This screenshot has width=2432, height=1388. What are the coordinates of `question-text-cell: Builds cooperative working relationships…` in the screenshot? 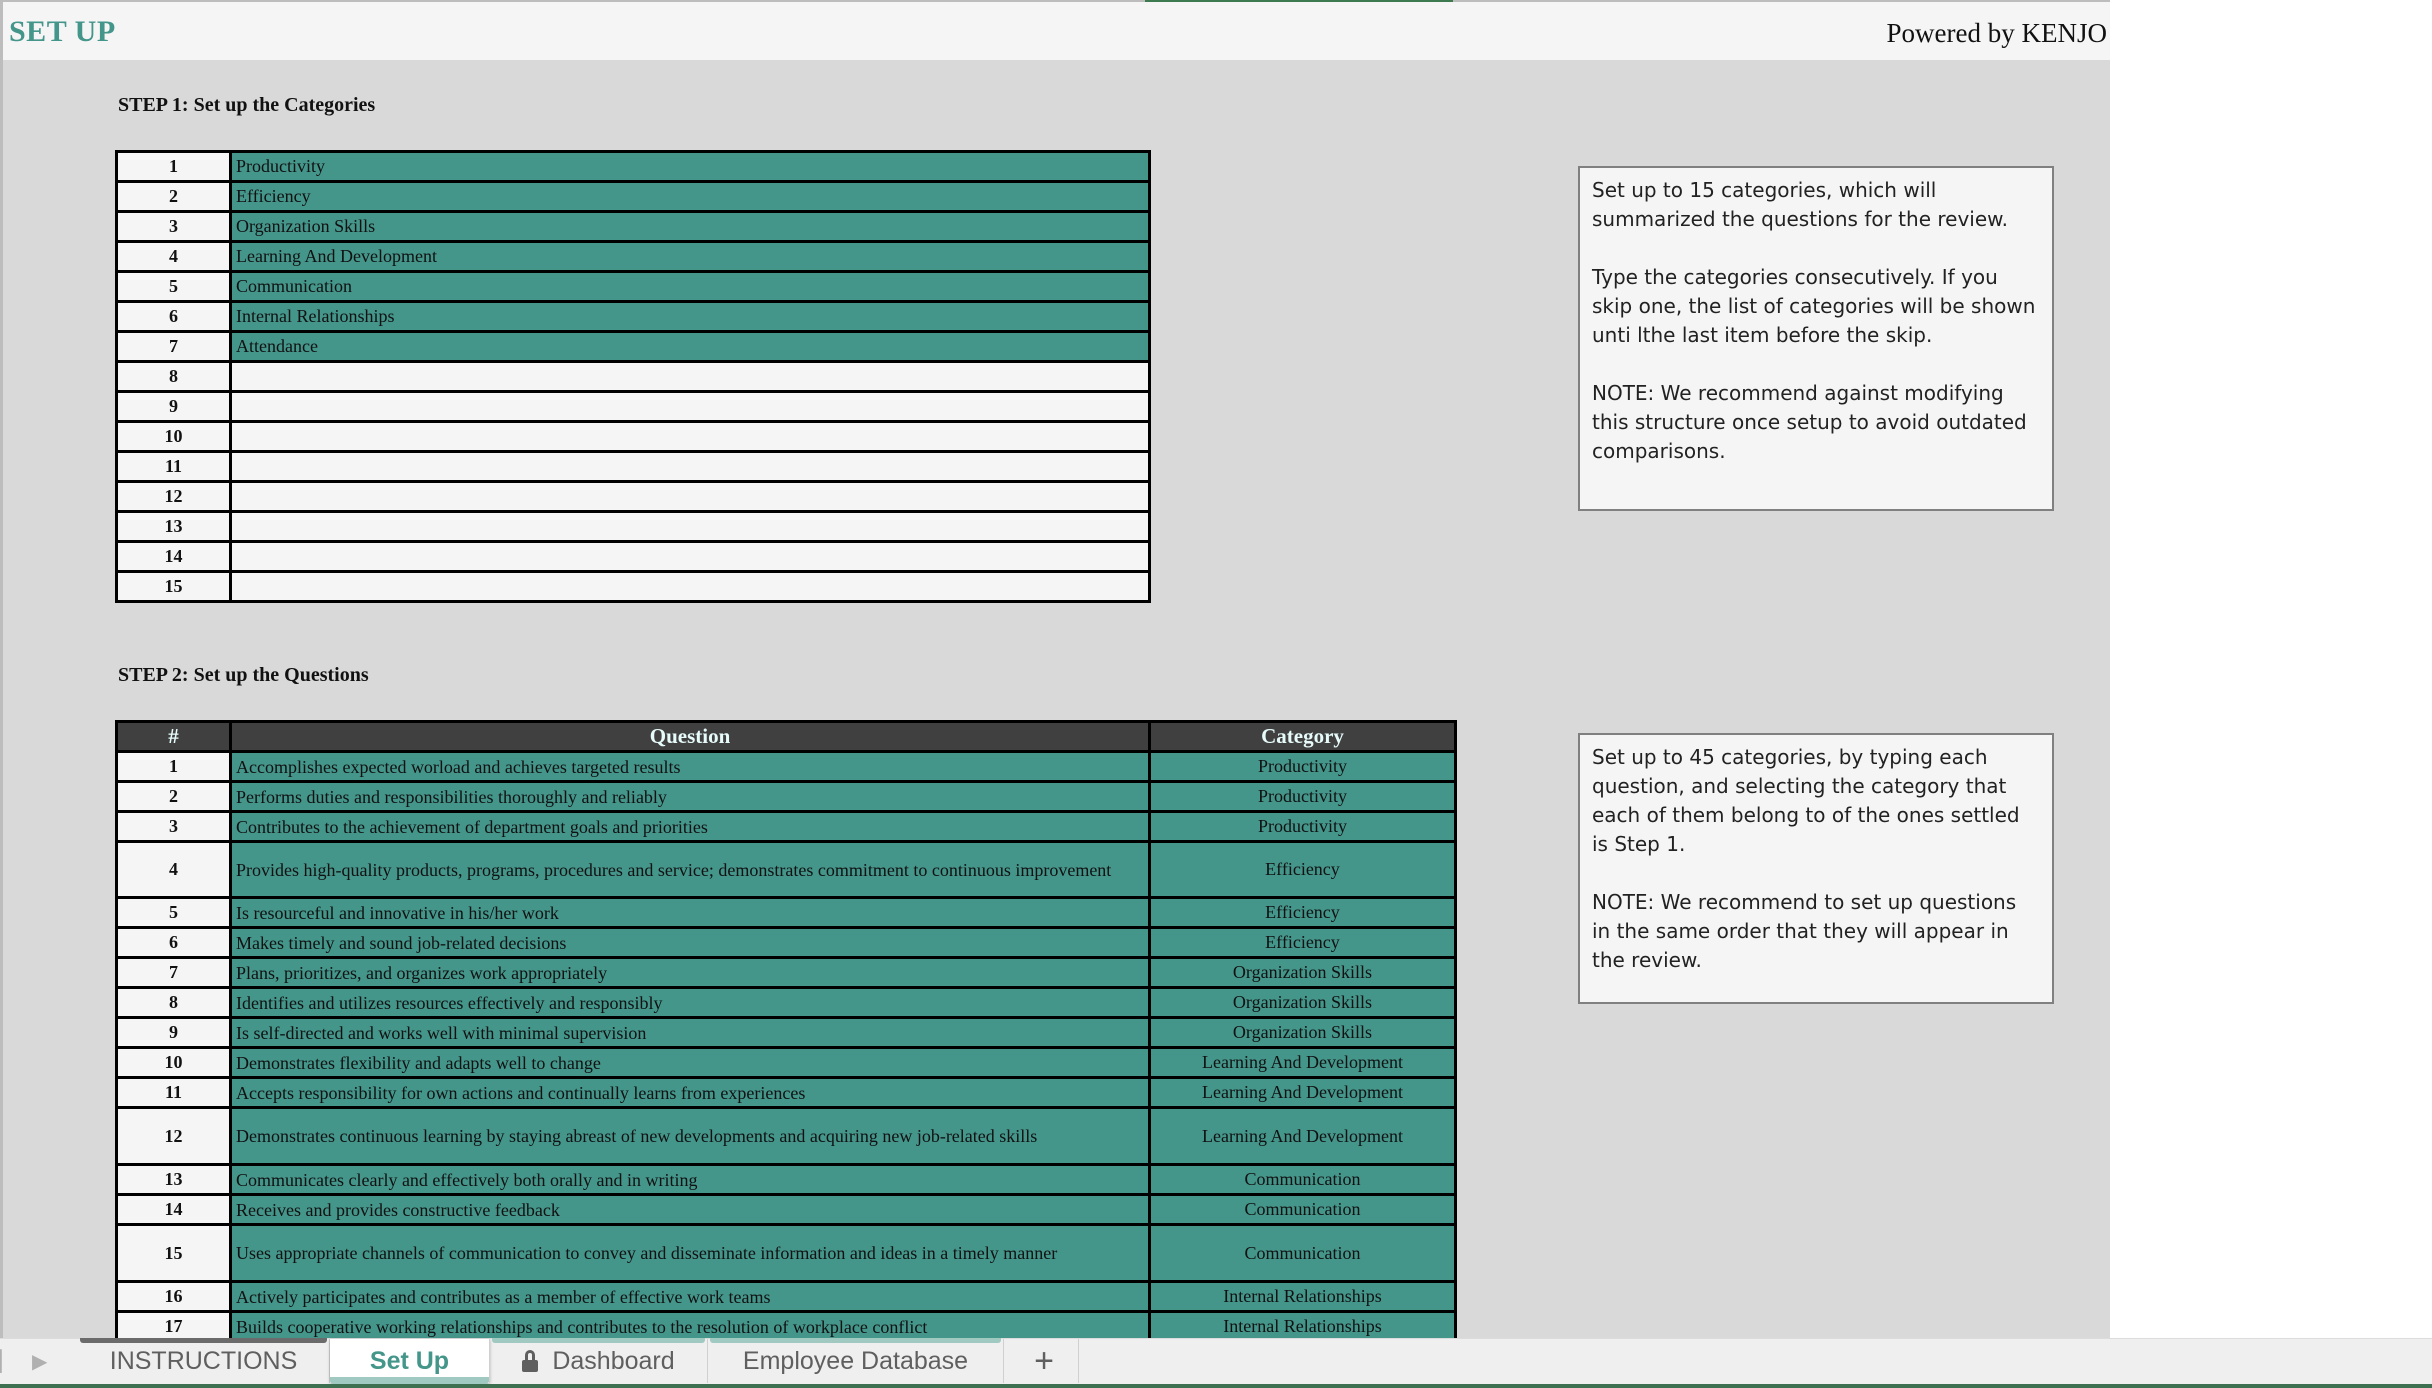 It's located at (690, 1324).